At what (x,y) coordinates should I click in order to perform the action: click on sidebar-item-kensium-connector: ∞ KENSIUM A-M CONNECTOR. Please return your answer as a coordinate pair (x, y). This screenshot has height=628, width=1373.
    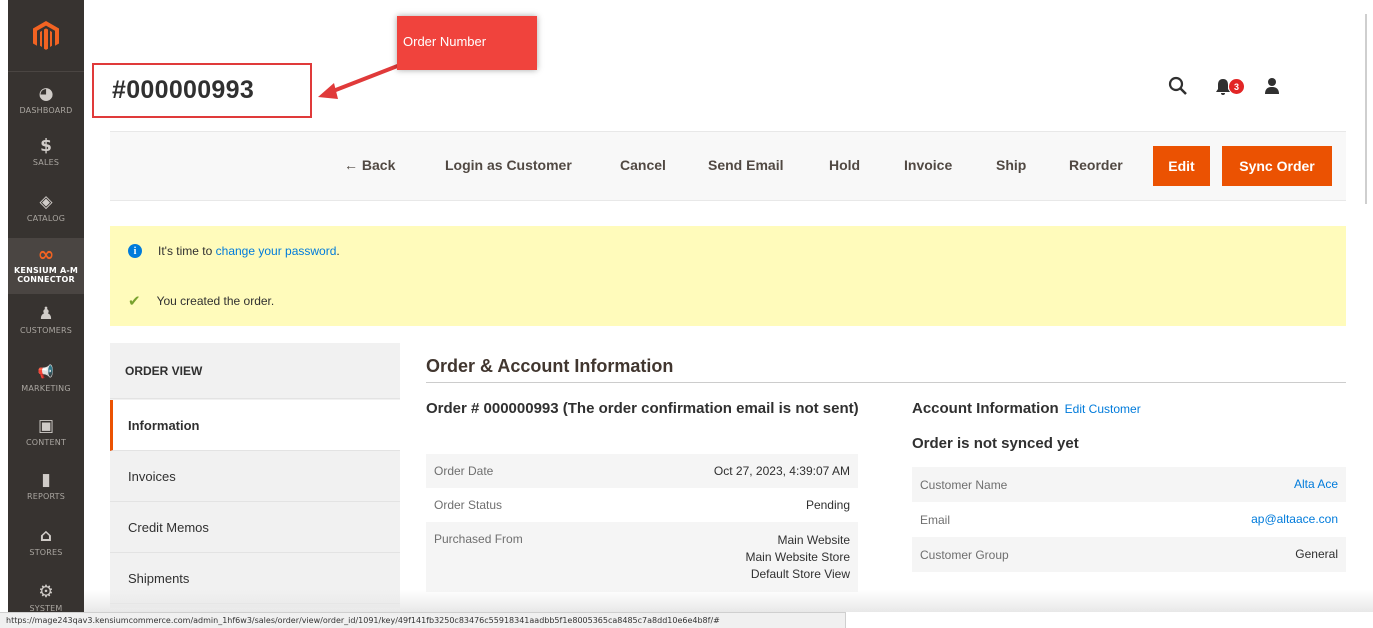
    Looking at the image, I should click on (46, 266).